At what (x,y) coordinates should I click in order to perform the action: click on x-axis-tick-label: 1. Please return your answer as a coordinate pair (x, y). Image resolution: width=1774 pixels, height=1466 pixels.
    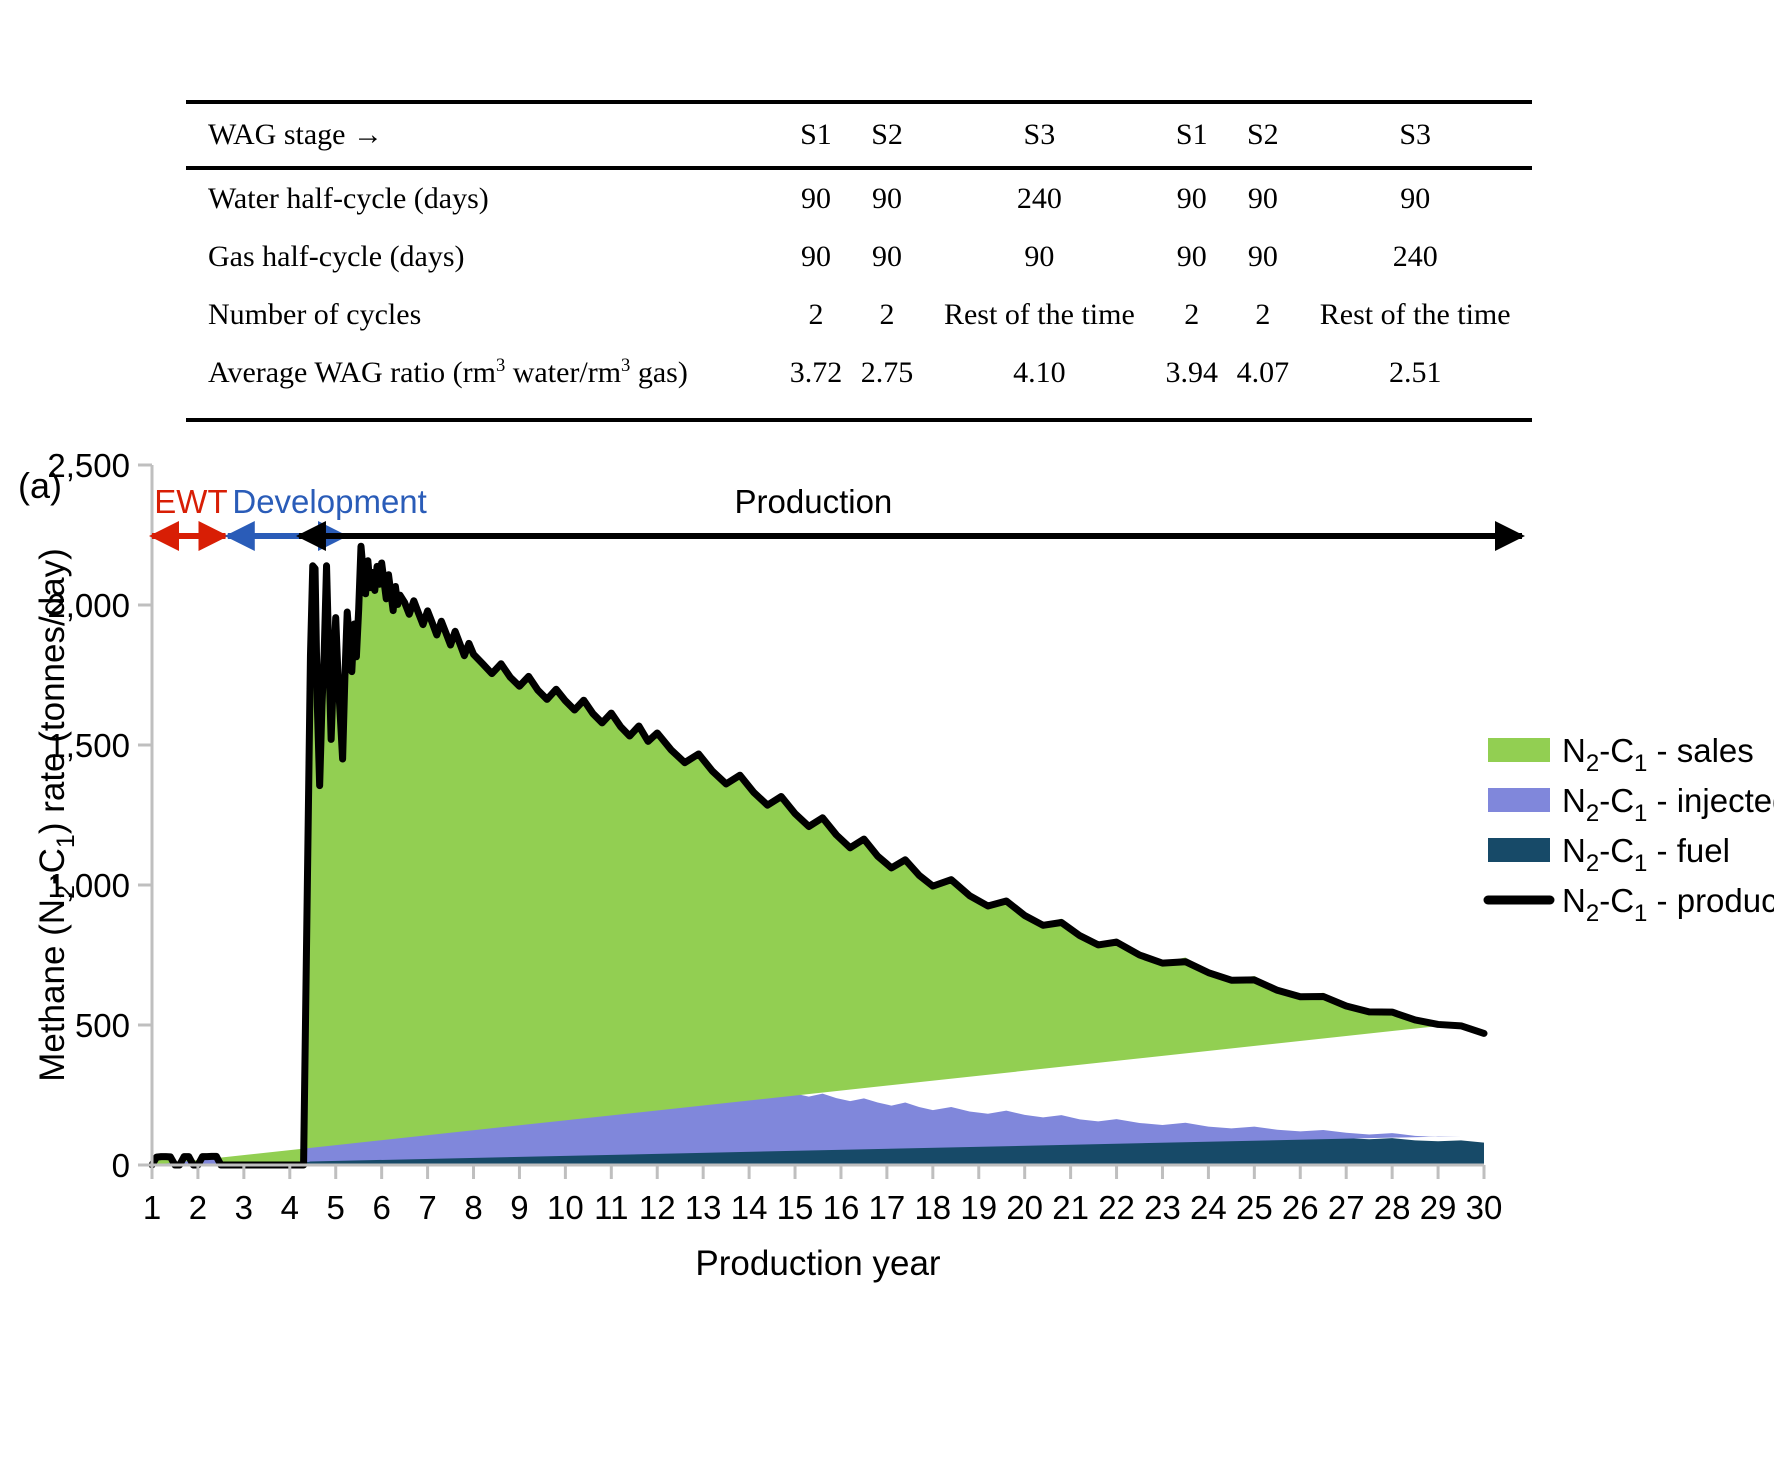
    Looking at the image, I should click on (152, 1207).